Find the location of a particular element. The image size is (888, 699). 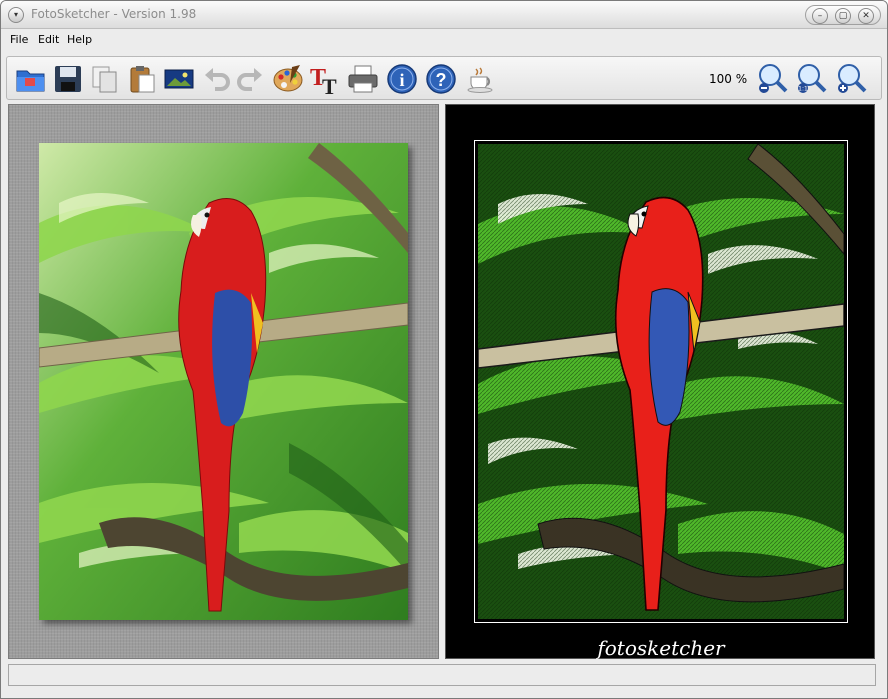

print-icon is located at coordinates (363, 79).